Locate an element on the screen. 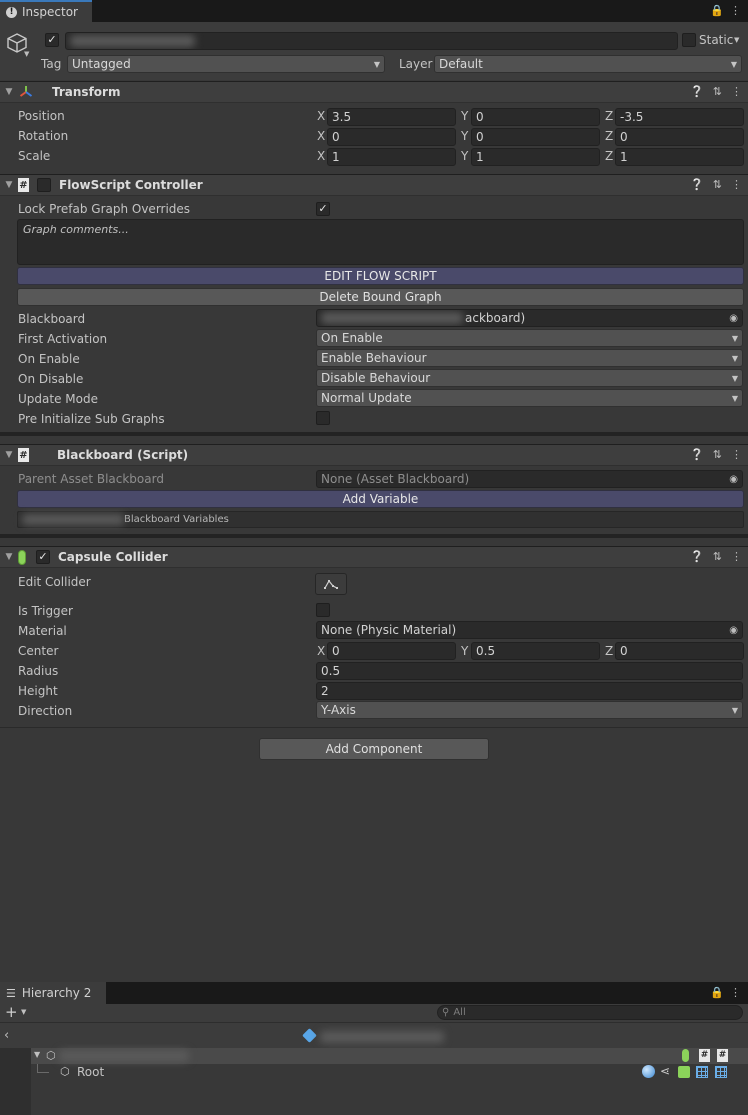  transform-header: ▼ Transform ❔ ⇅ ⋮ is located at coordinates (374, 92).